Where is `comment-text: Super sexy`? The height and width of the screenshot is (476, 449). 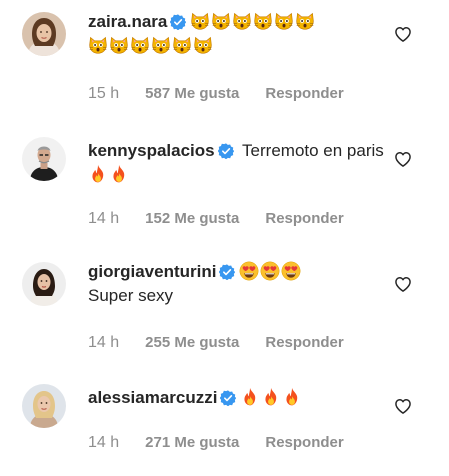
comment-text: Super sexy is located at coordinates (131, 295).